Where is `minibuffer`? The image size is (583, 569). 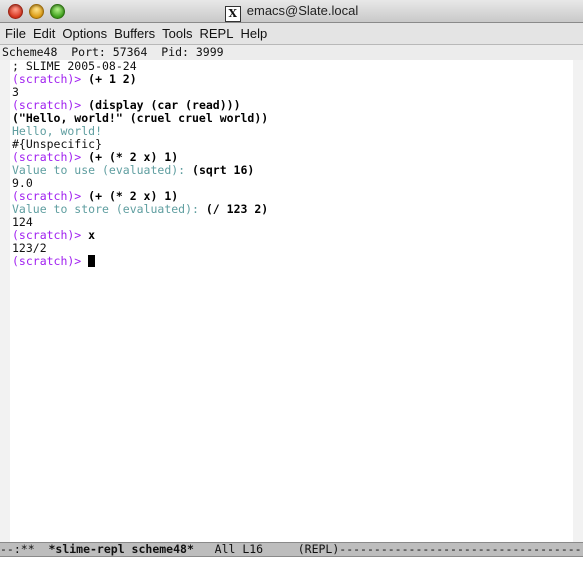 minibuffer is located at coordinates (291, 563).